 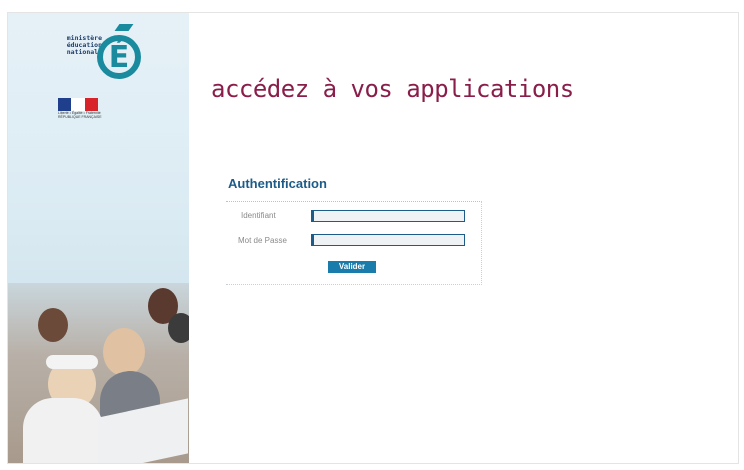 I want to click on identifier-label: Identifiant, so click(x=258, y=215).